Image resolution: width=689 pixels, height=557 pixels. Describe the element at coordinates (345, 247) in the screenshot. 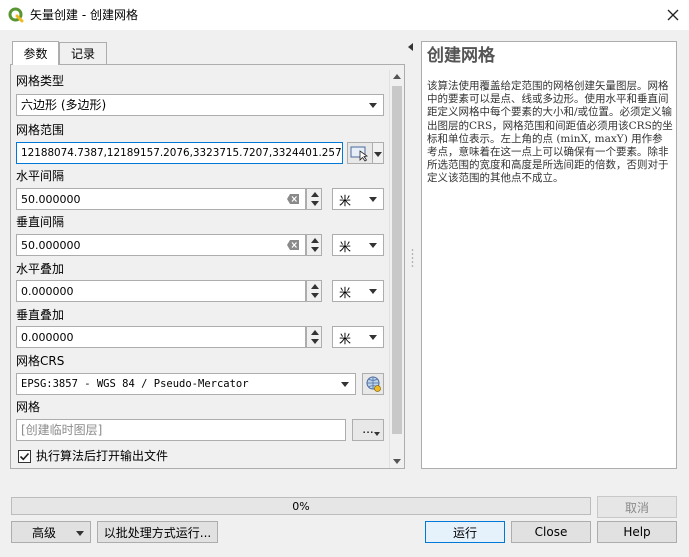

I see `vspacing-unit: 米` at that location.